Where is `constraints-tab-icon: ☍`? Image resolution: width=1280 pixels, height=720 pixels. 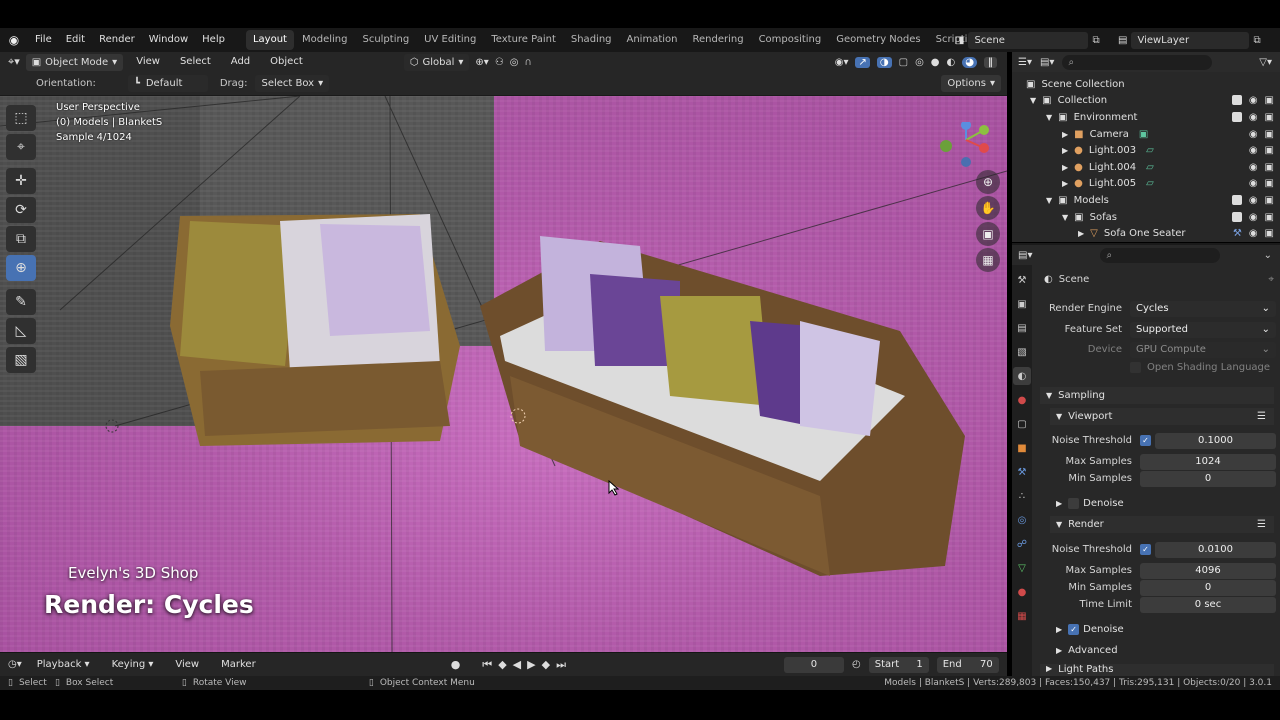
constraints-tab-icon: ☍ is located at coordinates (1022, 544).